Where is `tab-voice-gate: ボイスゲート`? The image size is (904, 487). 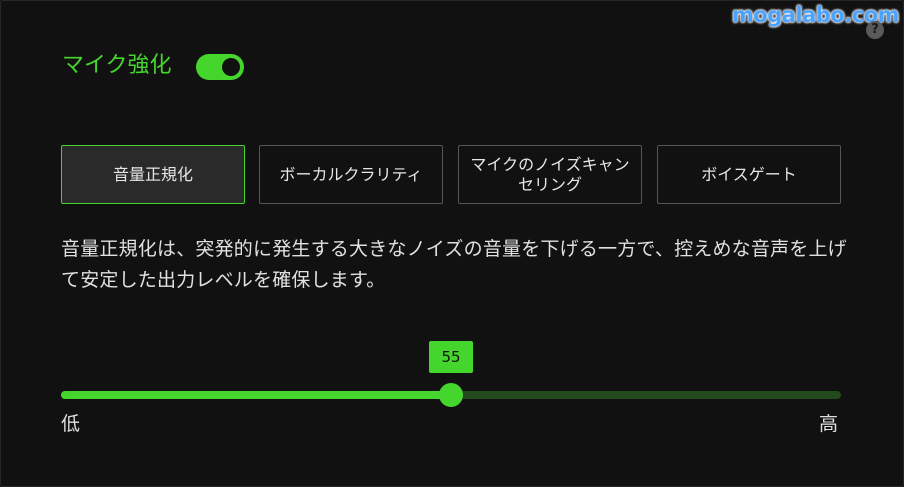 tab-voice-gate: ボイスゲート is located at coordinates (749, 174).